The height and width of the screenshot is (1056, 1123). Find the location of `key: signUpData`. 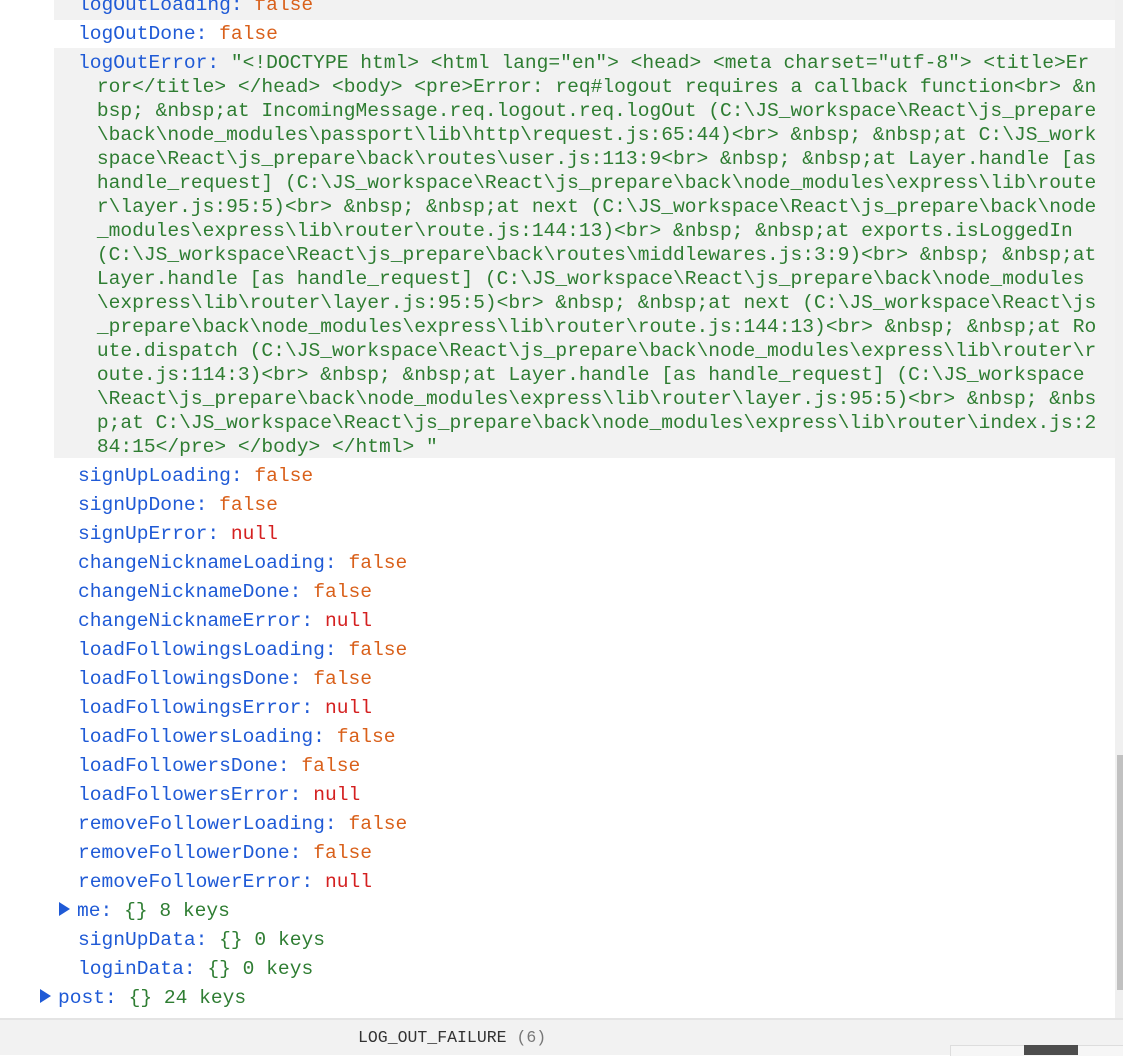

key: signUpData is located at coordinates (137, 940).